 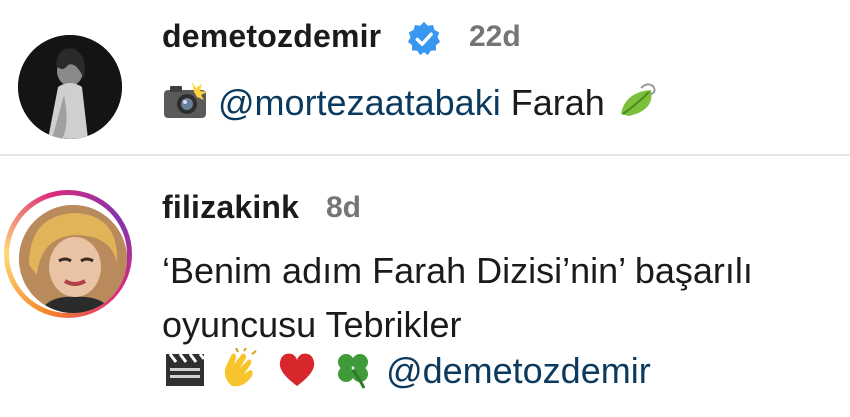 What do you see at coordinates (186, 370) in the screenshot?
I see `clapper-board-icon` at bounding box center [186, 370].